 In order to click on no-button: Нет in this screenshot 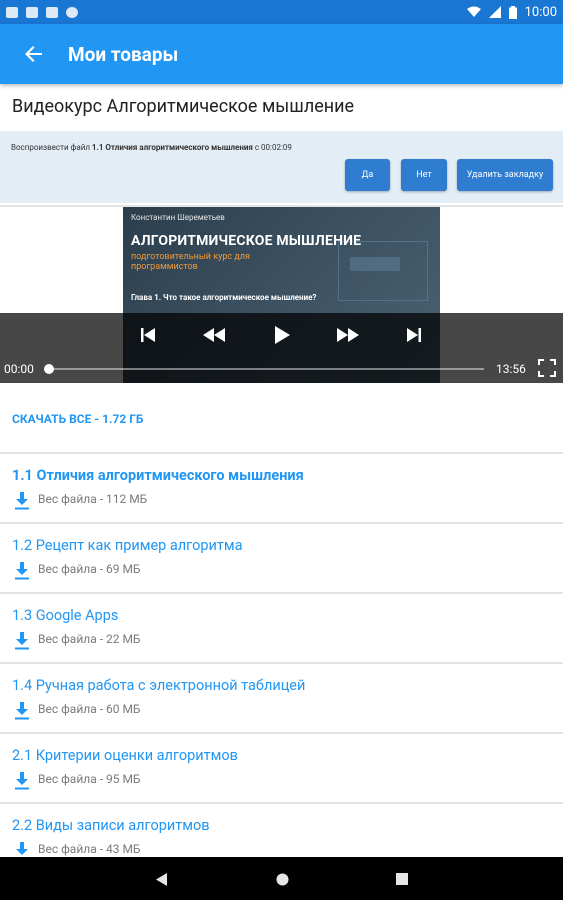, I will do `click(424, 175)`.